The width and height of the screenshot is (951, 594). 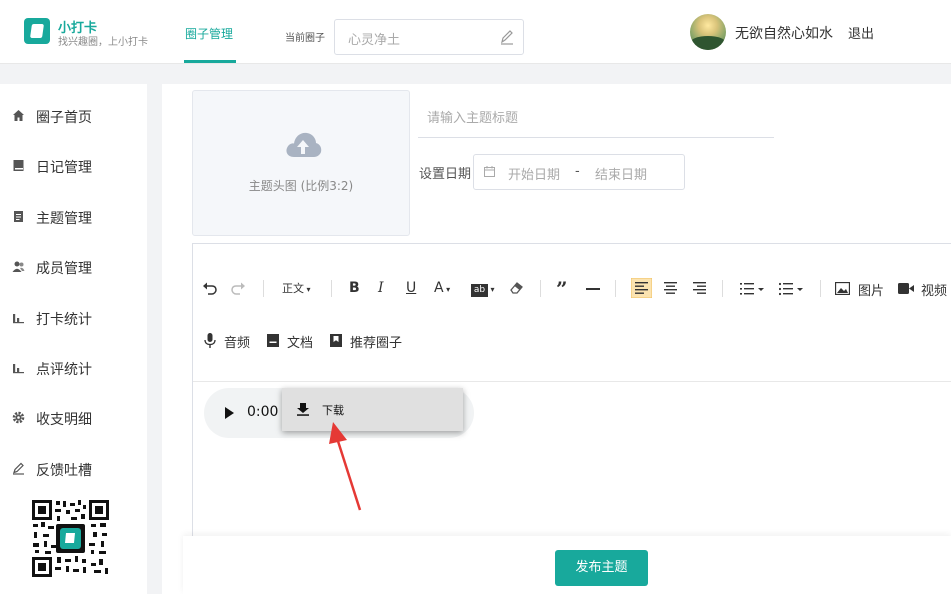 What do you see at coordinates (18, 468) in the screenshot?
I see `pencil-icon` at bounding box center [18, 468].